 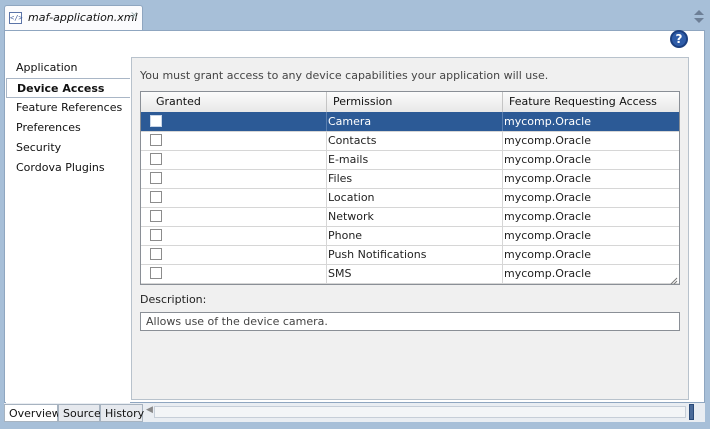 I want to click on help-icon: ?, so click(x=679, y=39).